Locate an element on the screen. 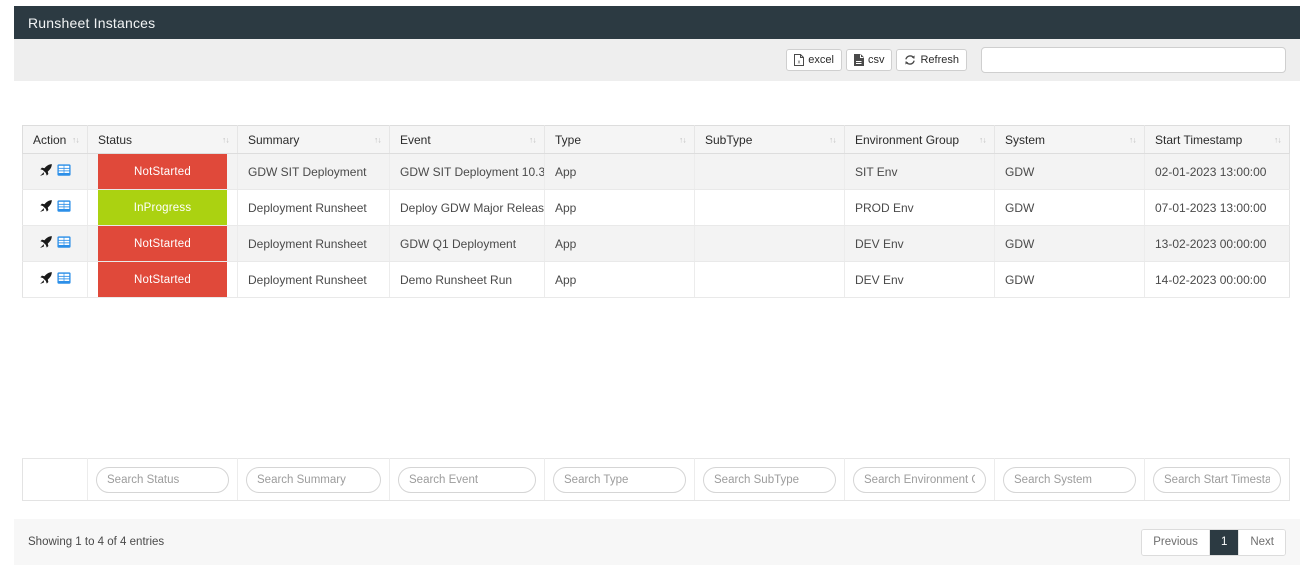  status-cell: NotStarted is located at coordinates (162, 243).